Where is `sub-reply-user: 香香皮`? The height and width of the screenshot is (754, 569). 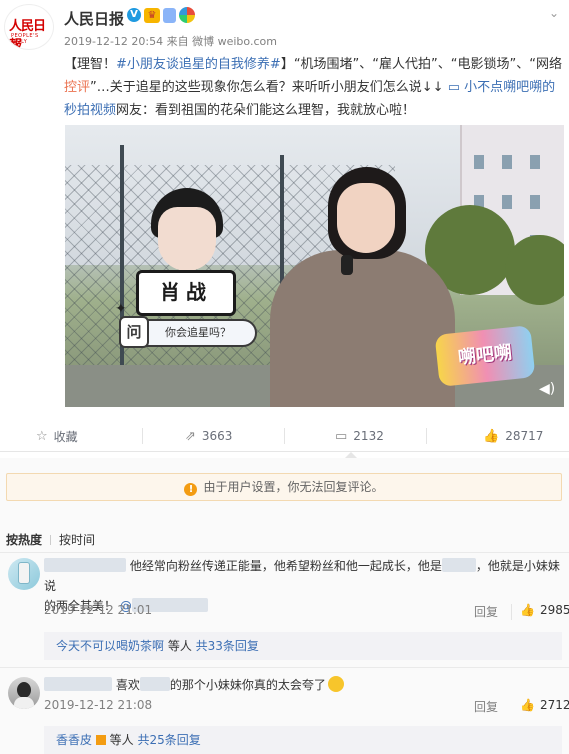 sub-reply-user: 香香皮 is located at coordinates (74, 740).